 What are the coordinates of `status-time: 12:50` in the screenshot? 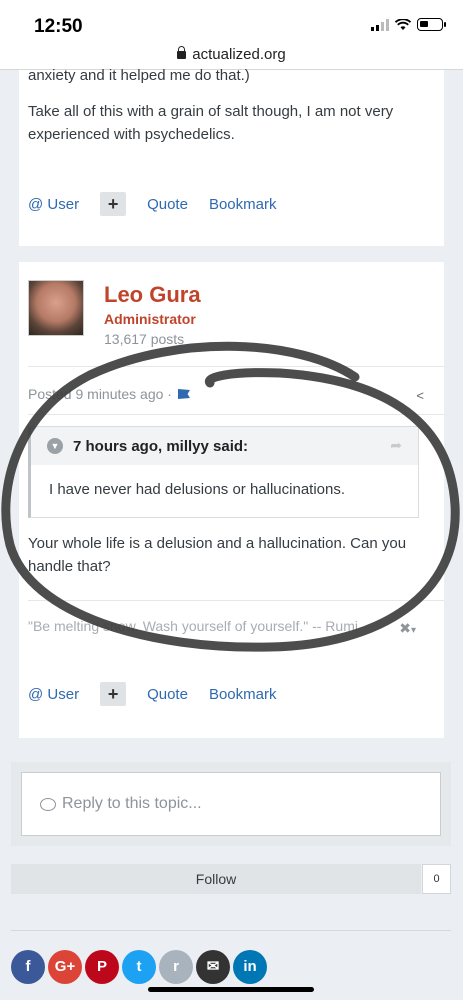 It's located at (58, 26).